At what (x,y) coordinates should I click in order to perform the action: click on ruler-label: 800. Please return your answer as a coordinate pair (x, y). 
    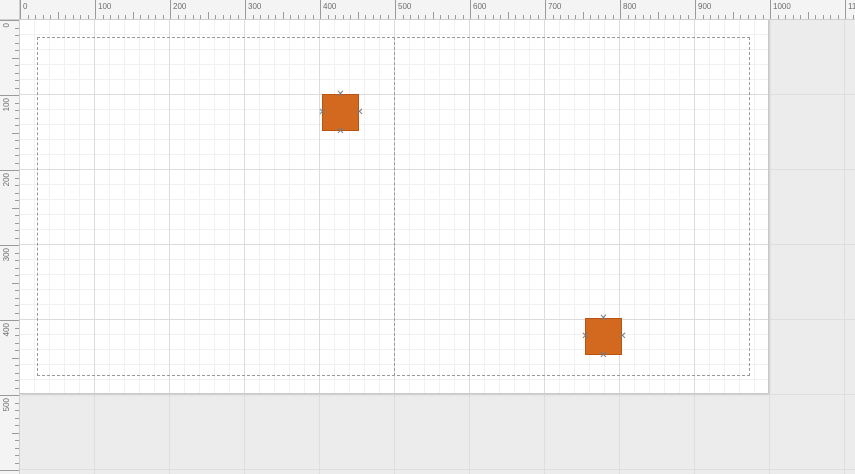
    Looking at the image, I should click on (630, 6).